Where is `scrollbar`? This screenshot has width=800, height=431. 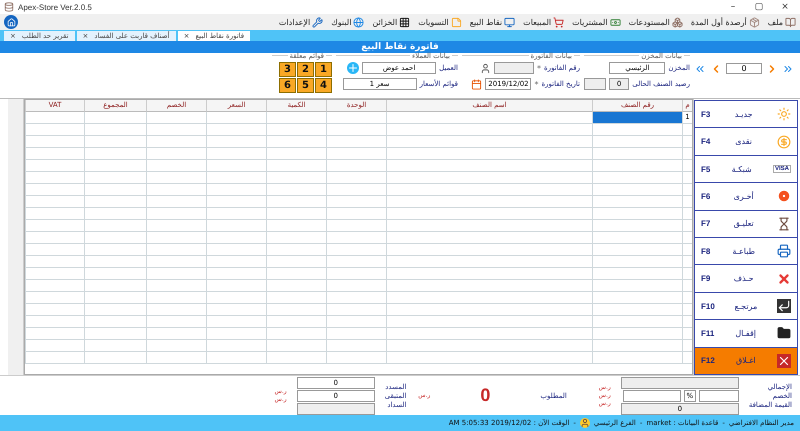 scrollbar is located at coordinates (16, 237).